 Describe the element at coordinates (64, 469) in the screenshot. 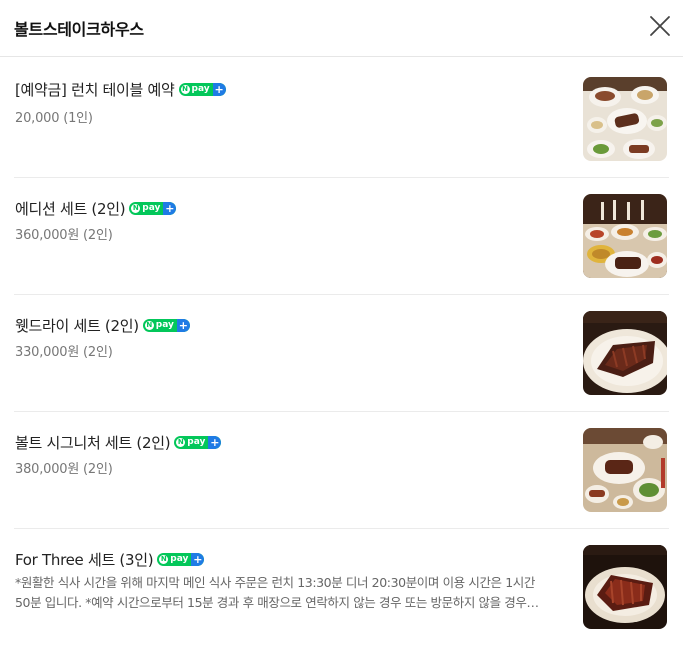

I see `menu-item-price: 380,000원 (2인)` at that location.